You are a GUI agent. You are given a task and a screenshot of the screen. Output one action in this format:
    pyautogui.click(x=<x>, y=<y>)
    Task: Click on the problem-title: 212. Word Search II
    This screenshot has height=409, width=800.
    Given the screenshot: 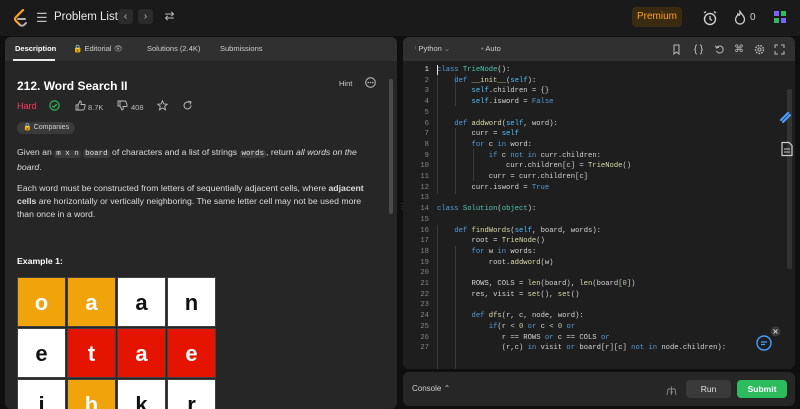 What is the action you would take?
    pyautogui.click(x=72, y=86)
    